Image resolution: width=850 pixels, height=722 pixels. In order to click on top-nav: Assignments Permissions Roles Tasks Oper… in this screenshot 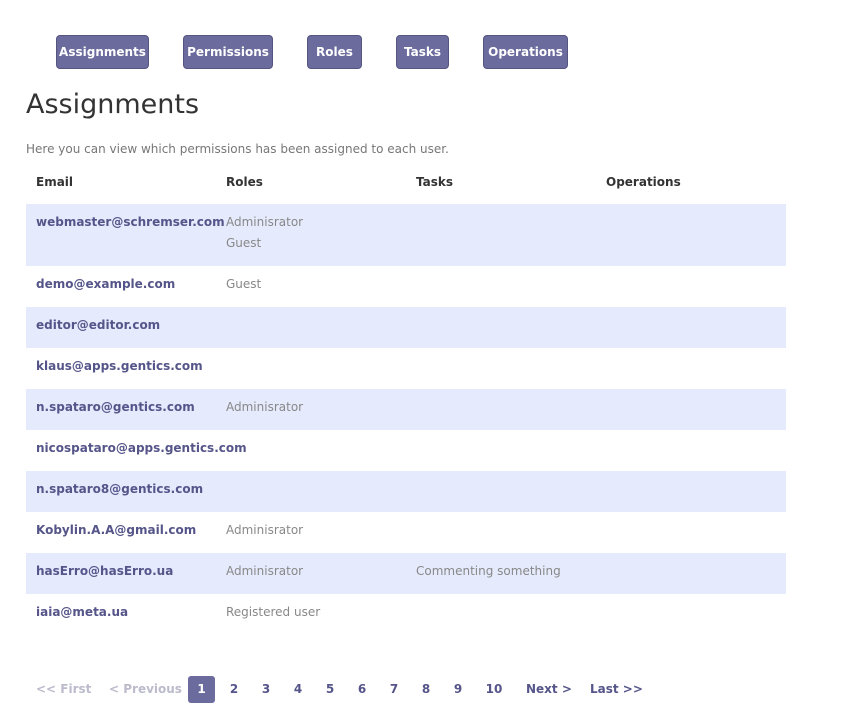, I will do `click(425, 52)`.